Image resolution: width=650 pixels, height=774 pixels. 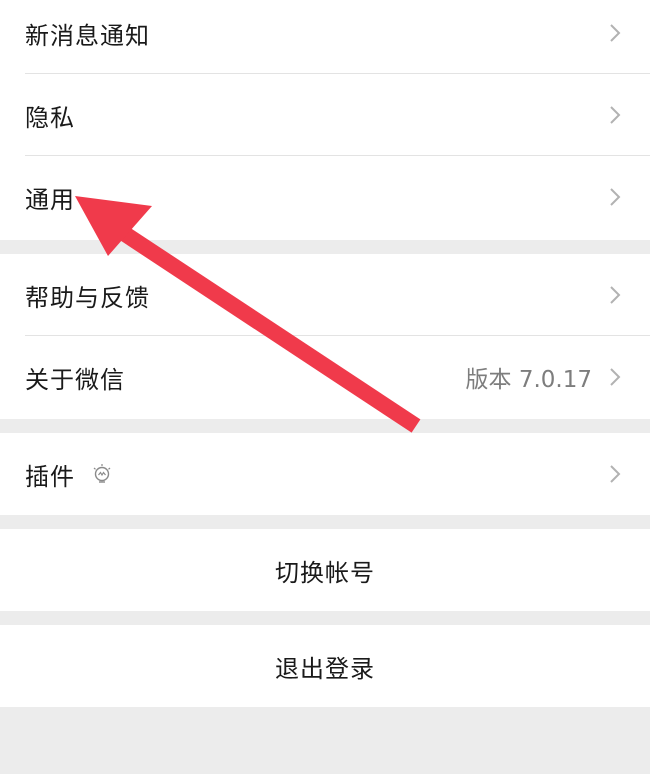 I want to click on settings-item-label: 隐私, so click(x=50, y=117).